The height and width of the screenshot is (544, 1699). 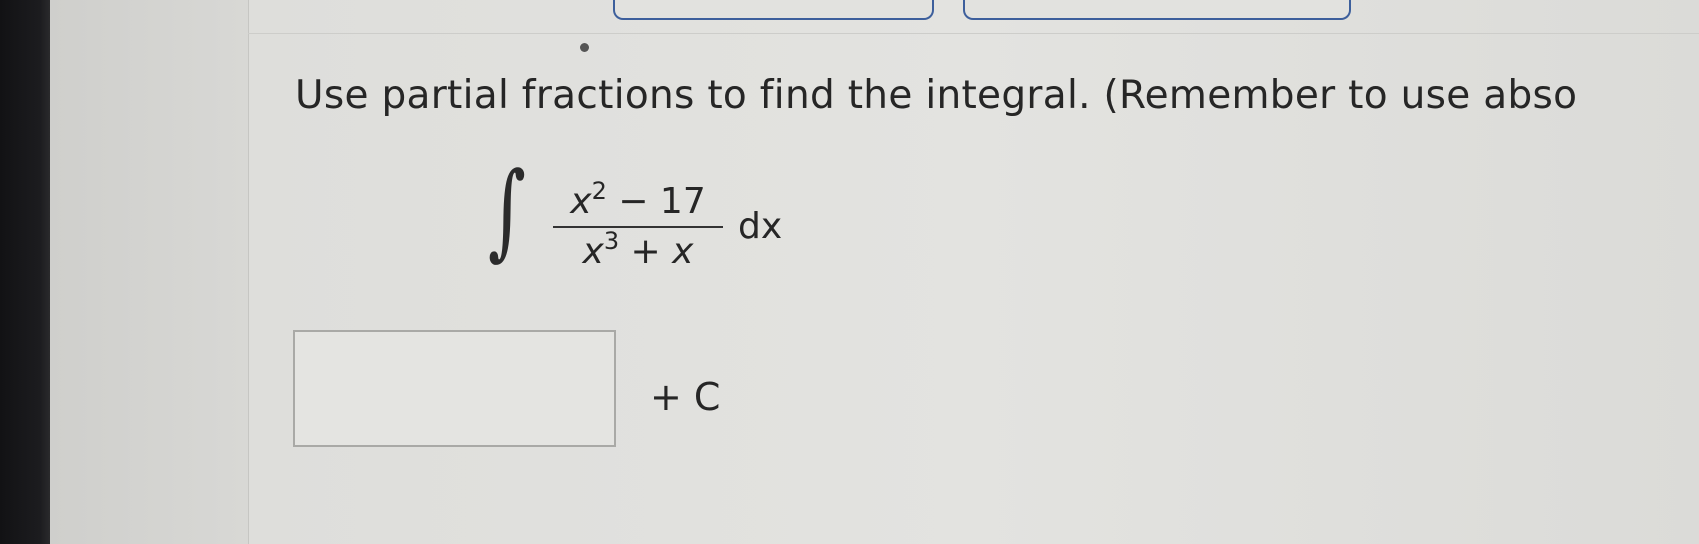 I want to click on constant-suffix: + C, so click(x=685, y=397).